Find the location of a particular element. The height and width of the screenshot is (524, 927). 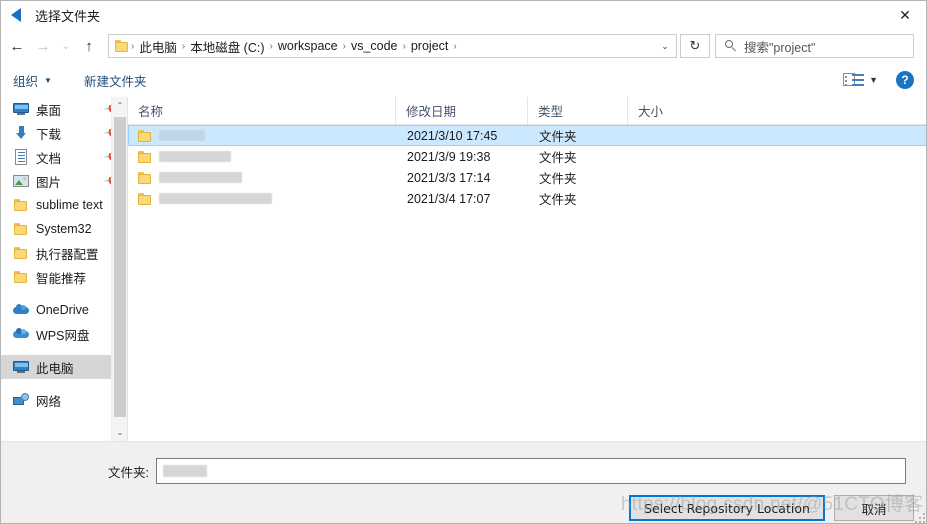

breadcrumb-item-4: project is located at coordinates (430, 46).